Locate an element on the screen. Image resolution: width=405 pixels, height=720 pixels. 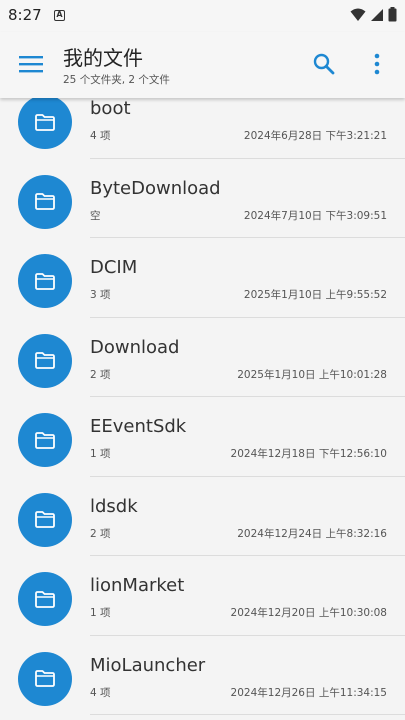
list-item: ByteDownload 空 2024年7月10日 下午3:09:51 is located at coordinates (202, 192).